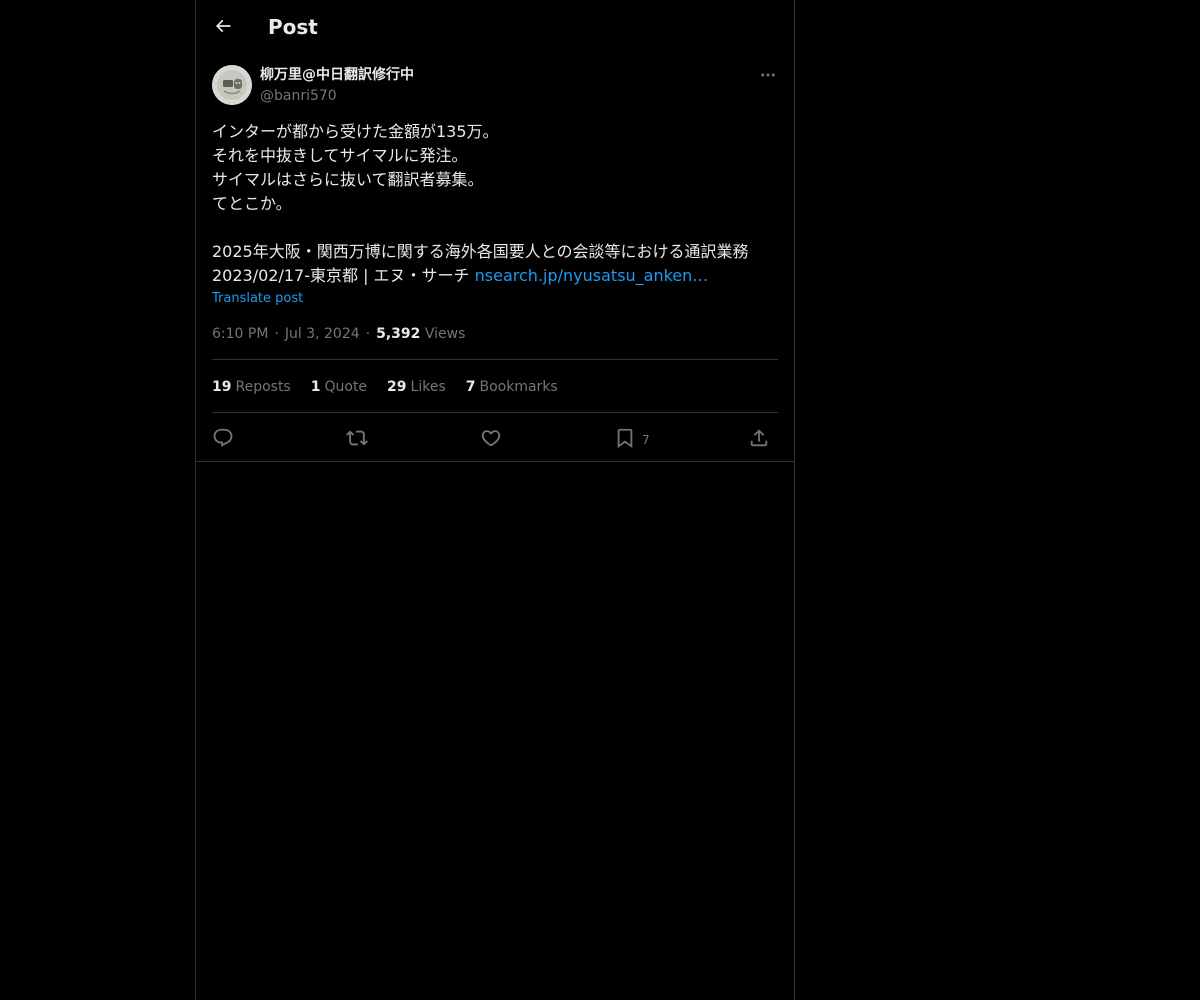  Describe the element at coordinates (445, 334) in the screenshot. I see `views-label: Views` at that location.